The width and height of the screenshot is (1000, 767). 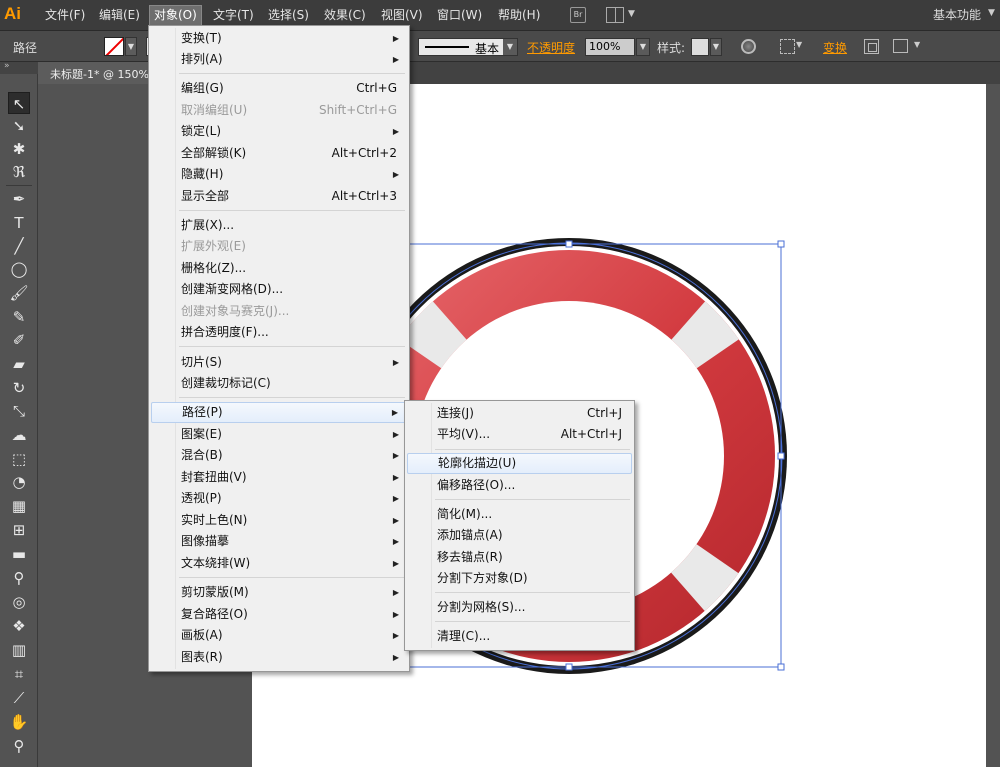 I want to click on menu-item-image-trace: 图像描摹 ▶, so click(x=279, y=541).